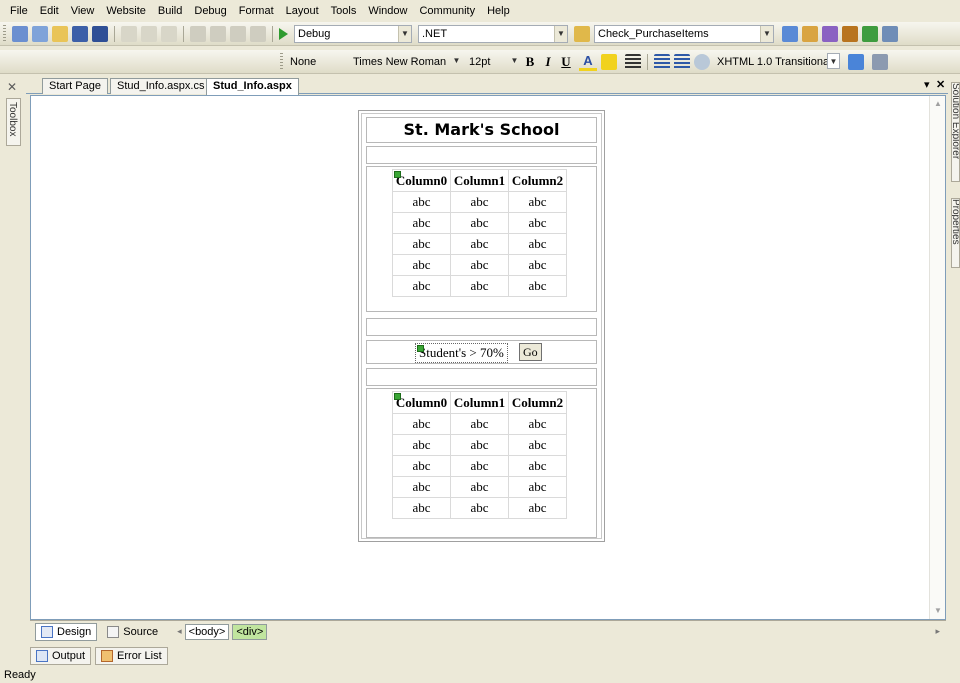 Image resolution: width=960 pixels, height=683 pixels. Describe the element at coordinates (461, 353) in the screenshot. I see `filter-label: Student's > 70%` at that location.